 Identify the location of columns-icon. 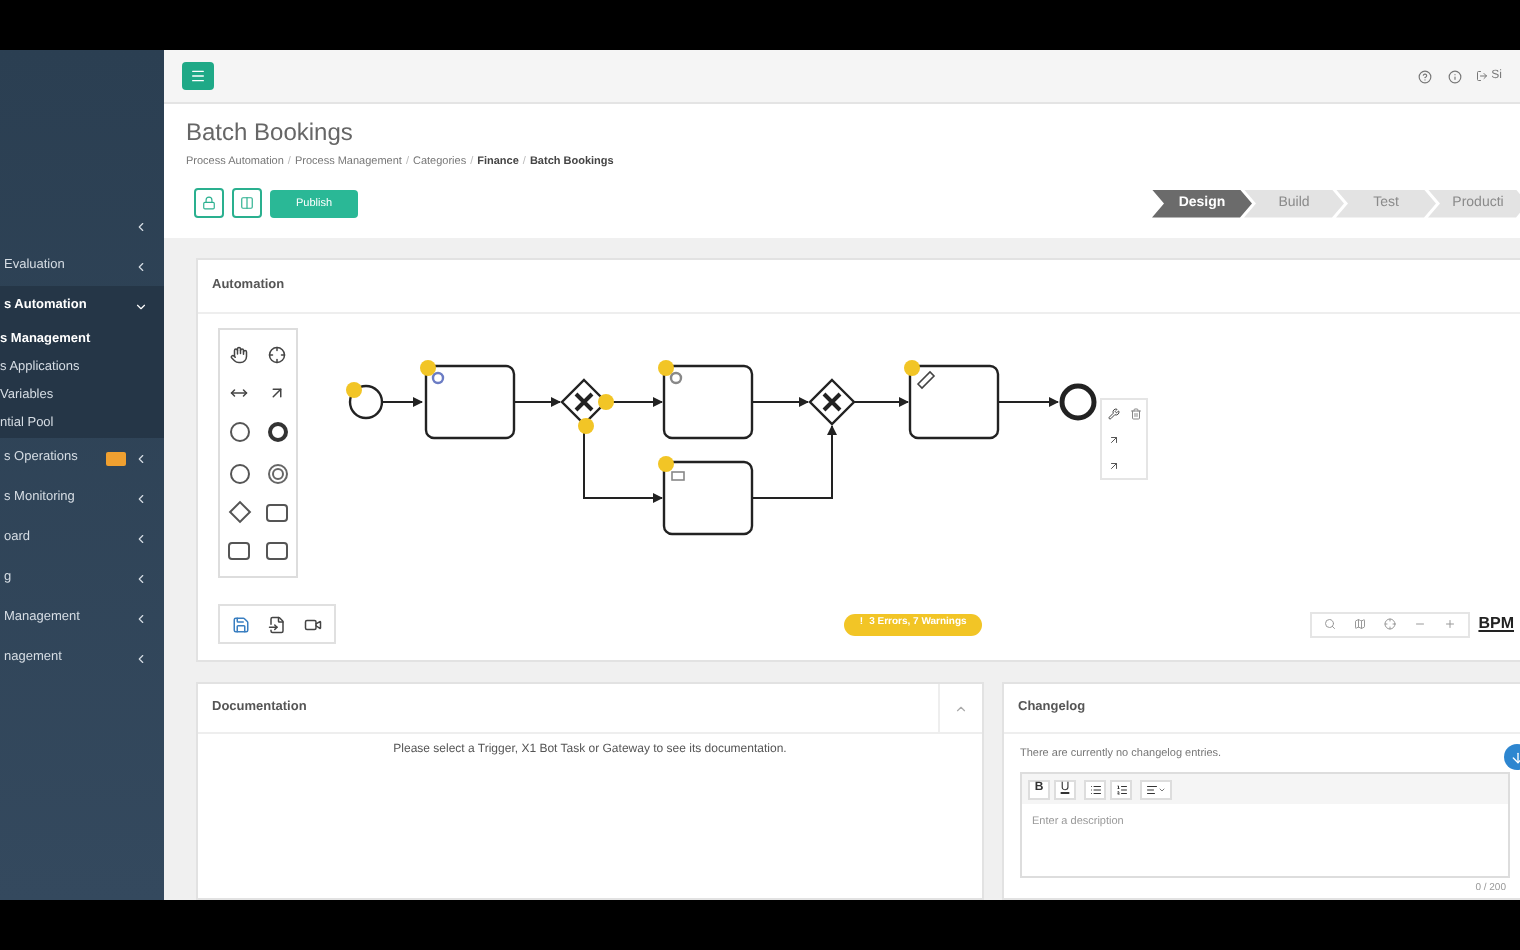
(247, 203).